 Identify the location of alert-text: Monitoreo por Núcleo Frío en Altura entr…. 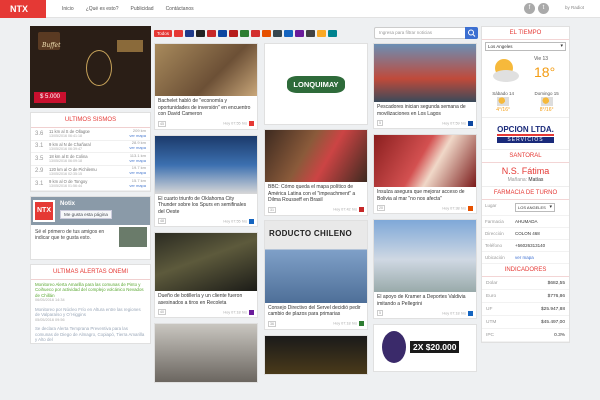
(88, 312).